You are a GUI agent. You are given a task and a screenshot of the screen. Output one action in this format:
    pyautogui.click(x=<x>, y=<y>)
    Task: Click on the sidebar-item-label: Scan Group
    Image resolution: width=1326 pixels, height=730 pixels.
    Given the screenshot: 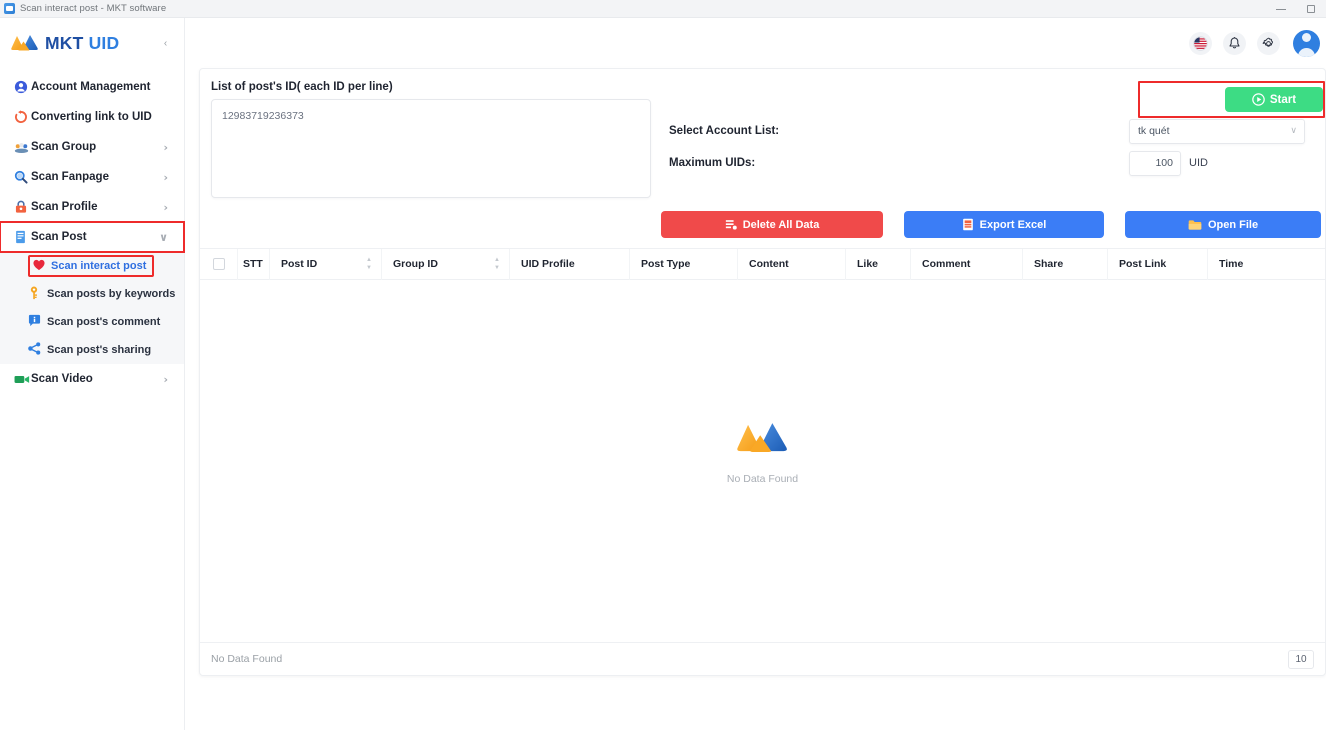 What is the action you would take?
    pyautogui.click(x=64, y=147)
    